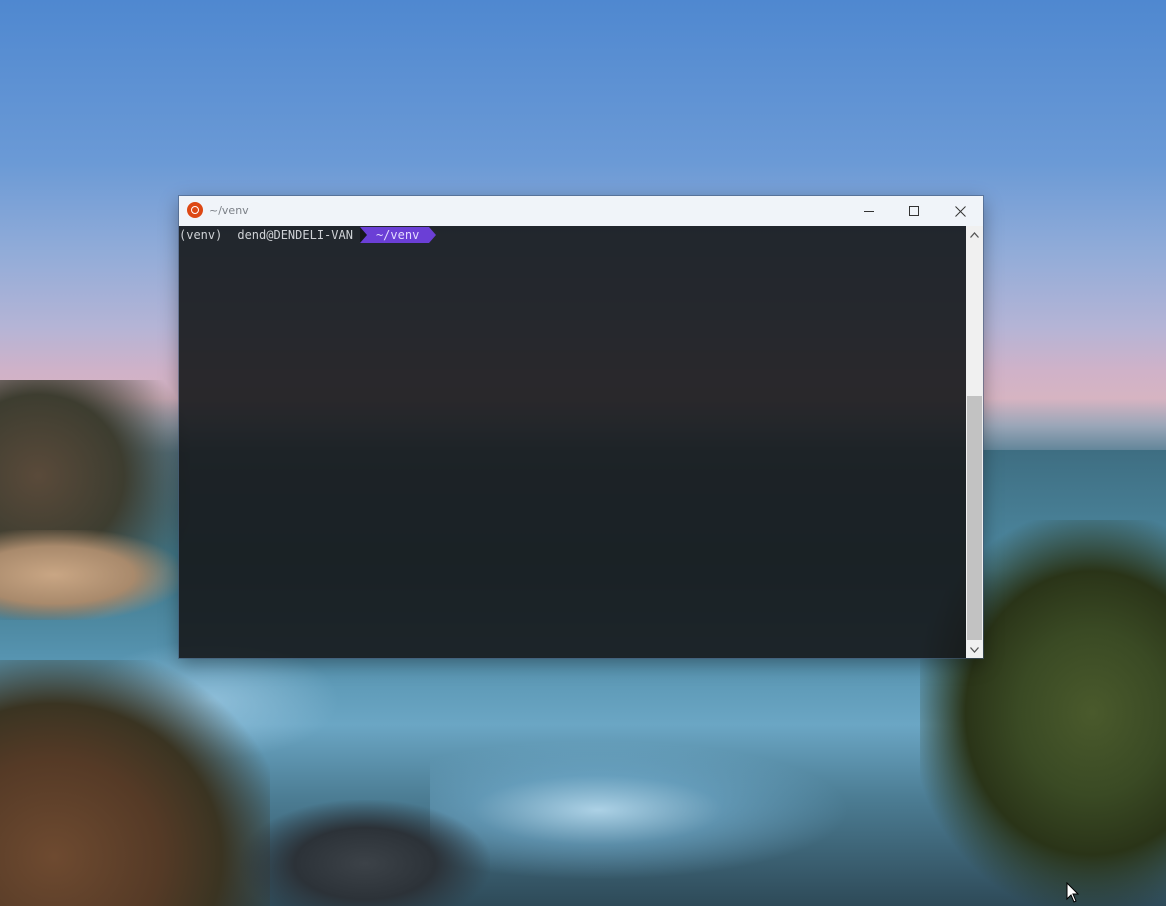 The height and width of the screenshot is (906, 1166). Describe the element at coordinates (210, 700) in the screenshot. I see `wallpaper-surf` at that location.